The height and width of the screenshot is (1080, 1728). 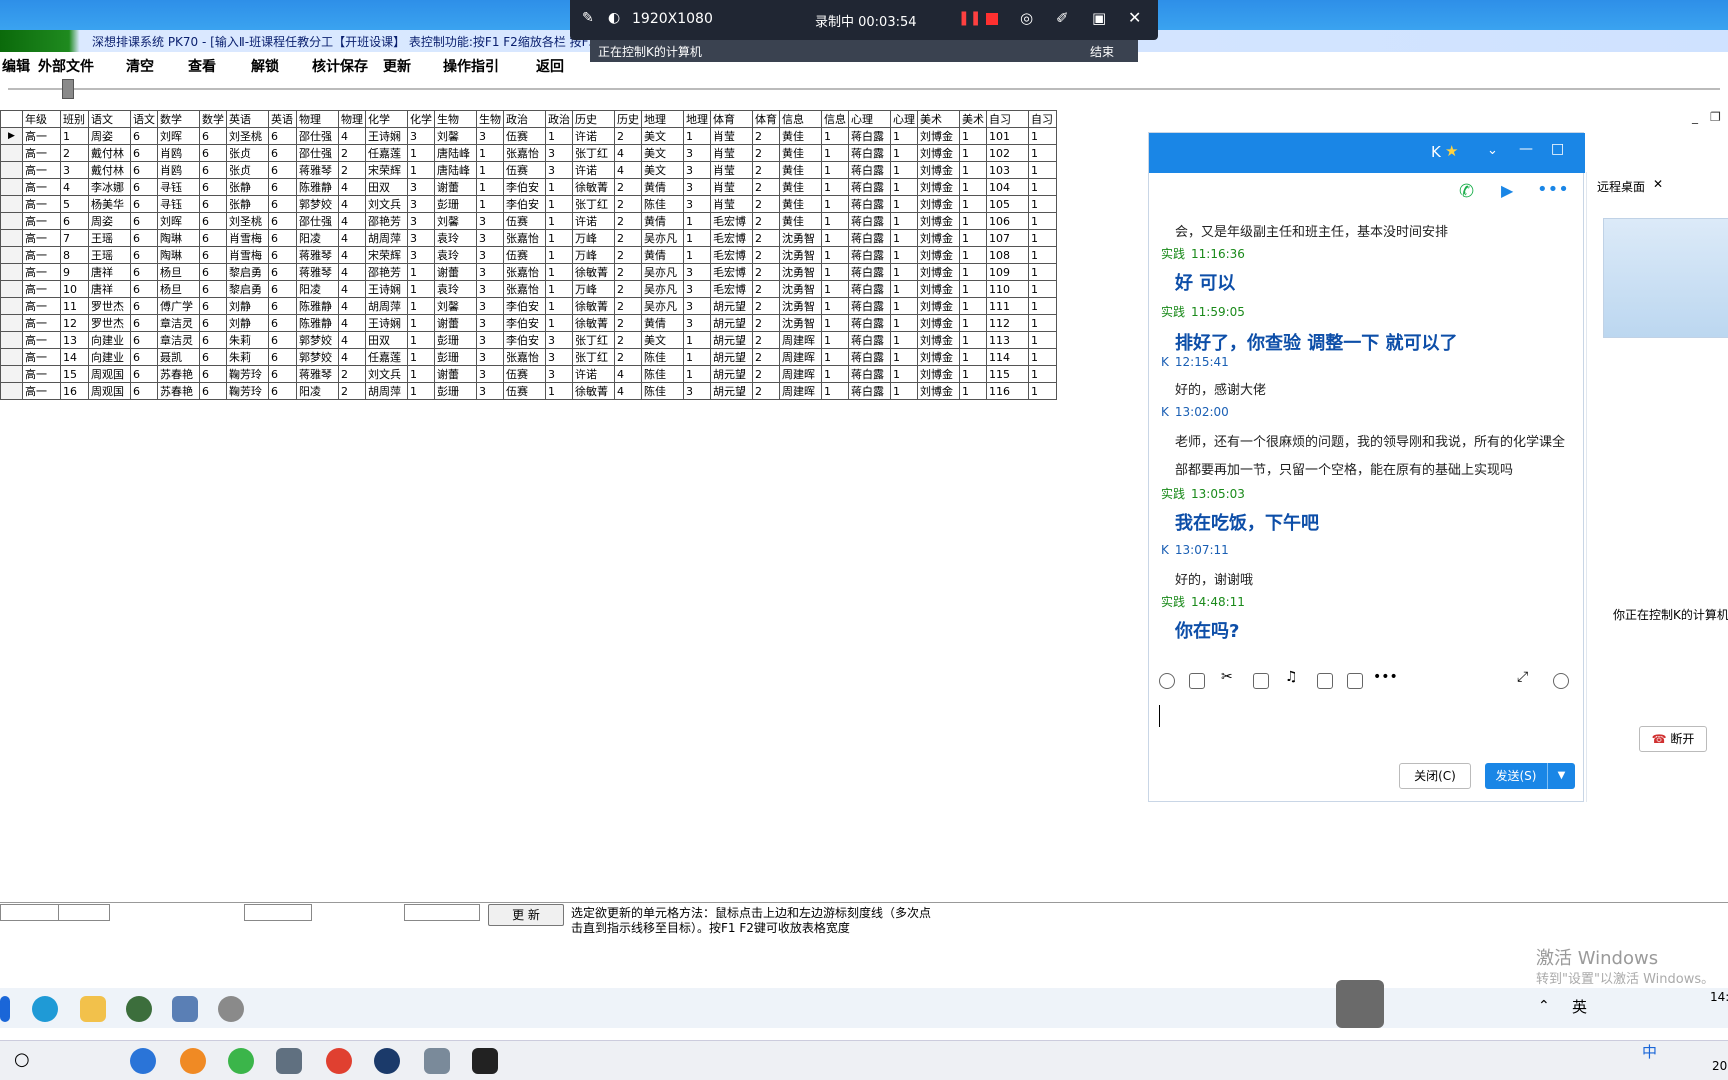 What do you see at coordinates (317, 391) in the screenshot?
I see `table-cell: 阳凌` at bounding box center [317, 391].